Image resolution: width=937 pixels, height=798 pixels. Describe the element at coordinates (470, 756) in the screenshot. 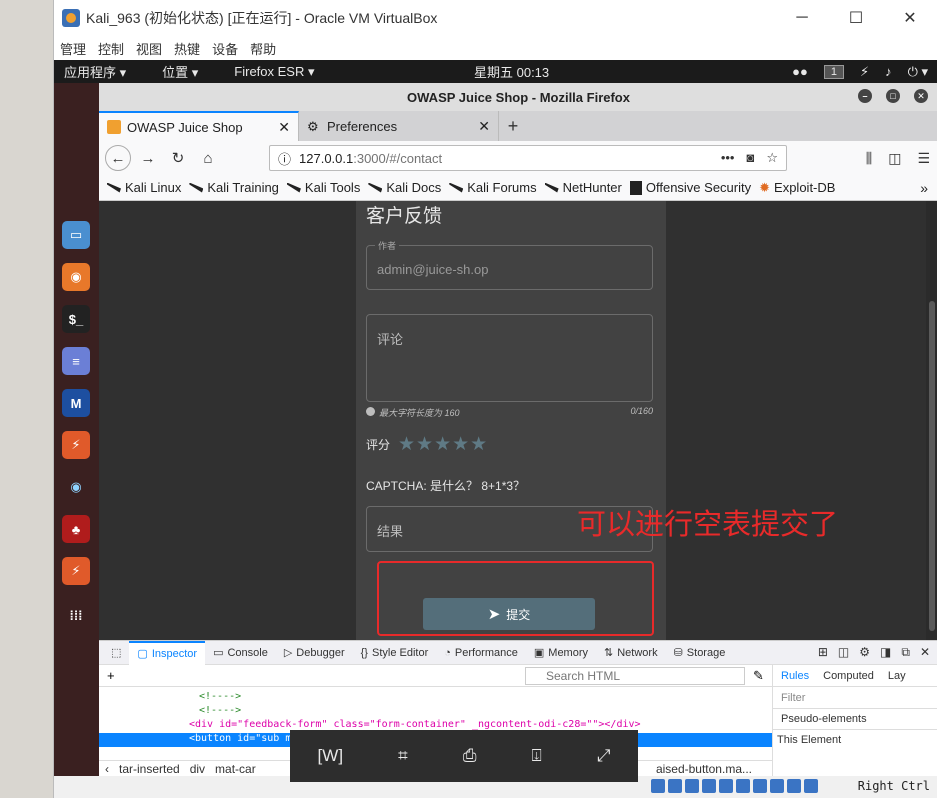

I see `print-icon: ⎙` at that location.